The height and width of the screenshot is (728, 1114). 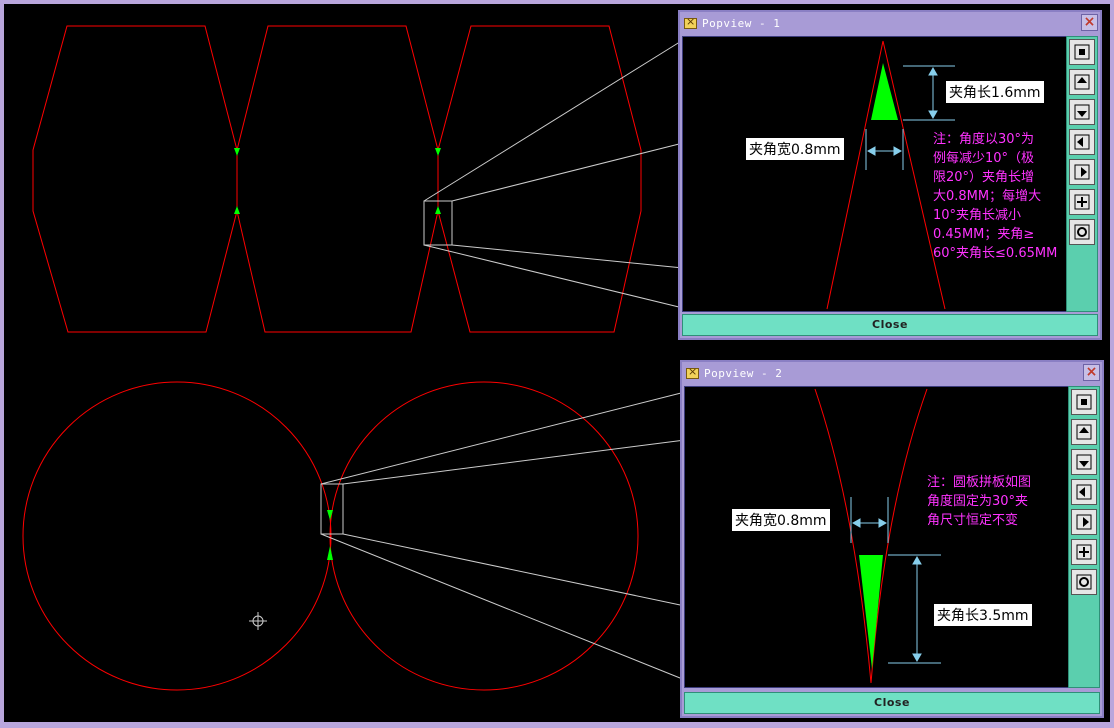 I want to click on window-title: Popview - 1, so click(x=741, y=23).